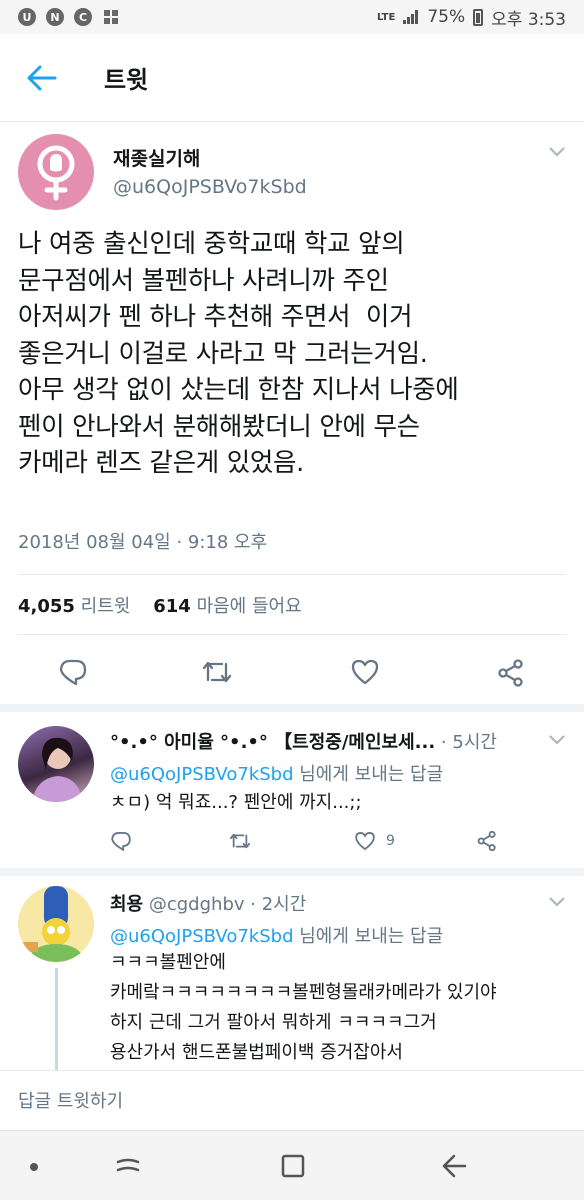 Image resolution: width=584 pixels, height=1200 pixels. What do you see at coordinates (292, 1099) in the screenshot?
I see `reply-compose-input: 답글 트윗하기` at bounding box center [292, 1099].